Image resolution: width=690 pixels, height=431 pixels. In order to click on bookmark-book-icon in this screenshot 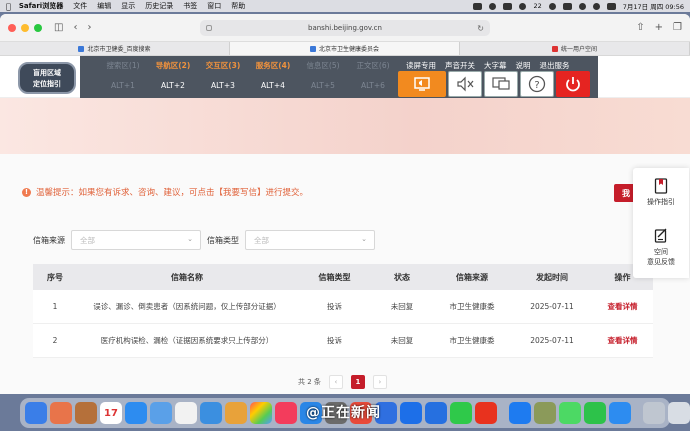, I will do `click(661, 186)`.